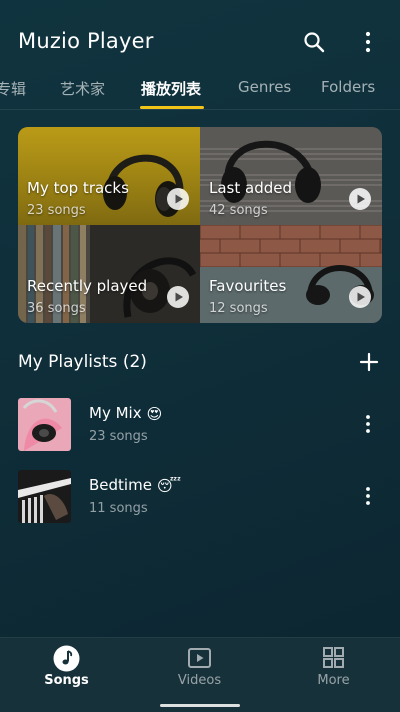 The image size is (400, 712). What do you see at coordinates (78, 188) in the screenshot?
I see `tile-label: My top tracks` at bounding box center [78, 188].